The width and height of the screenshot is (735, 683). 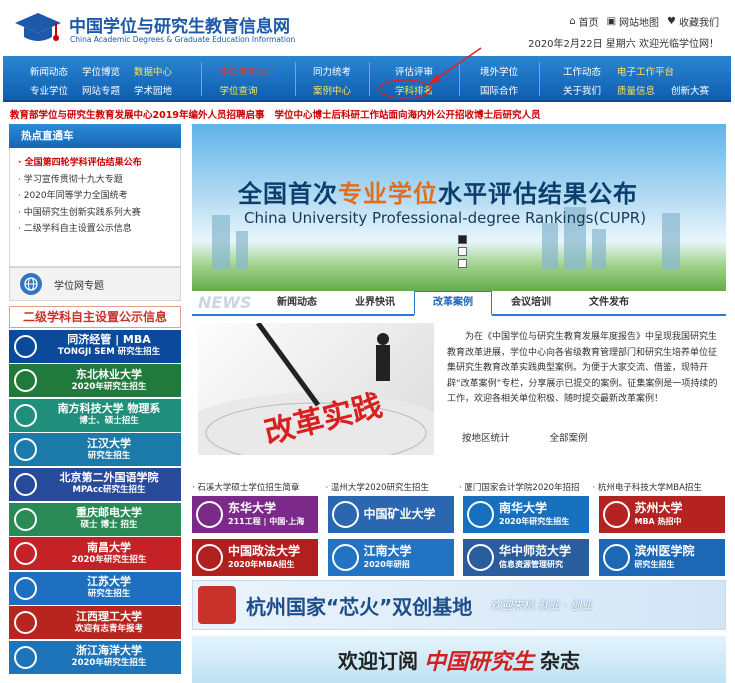 I want to click on news-link: 学位中心博士后科研工作站面向海内外公开招收博士后研究人员, so click(x=407, y=114).